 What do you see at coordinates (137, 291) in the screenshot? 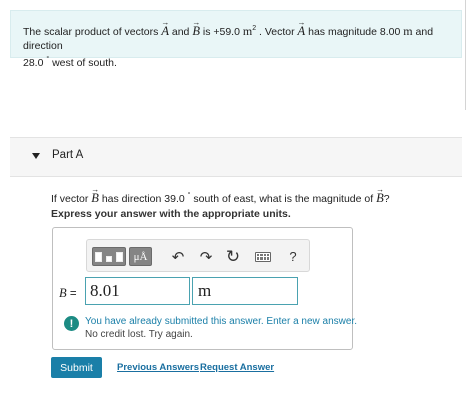
I see `answer-value-input: 8.01` at bounding box center [137, 291].